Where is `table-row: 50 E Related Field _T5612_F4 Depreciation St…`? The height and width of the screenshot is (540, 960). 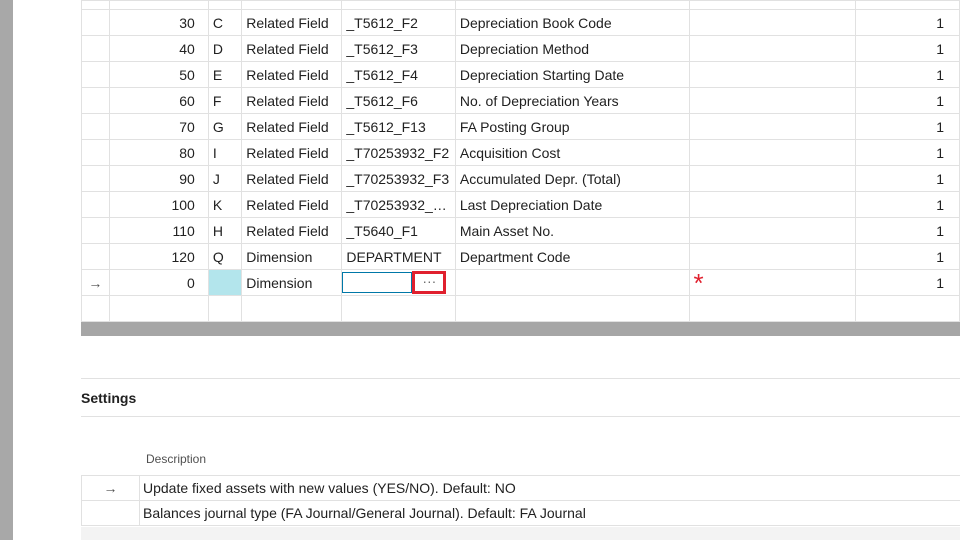 table-row: 50 E Related Field _T5612_F4 Depreciation St… is located at coordinates (520, 74).